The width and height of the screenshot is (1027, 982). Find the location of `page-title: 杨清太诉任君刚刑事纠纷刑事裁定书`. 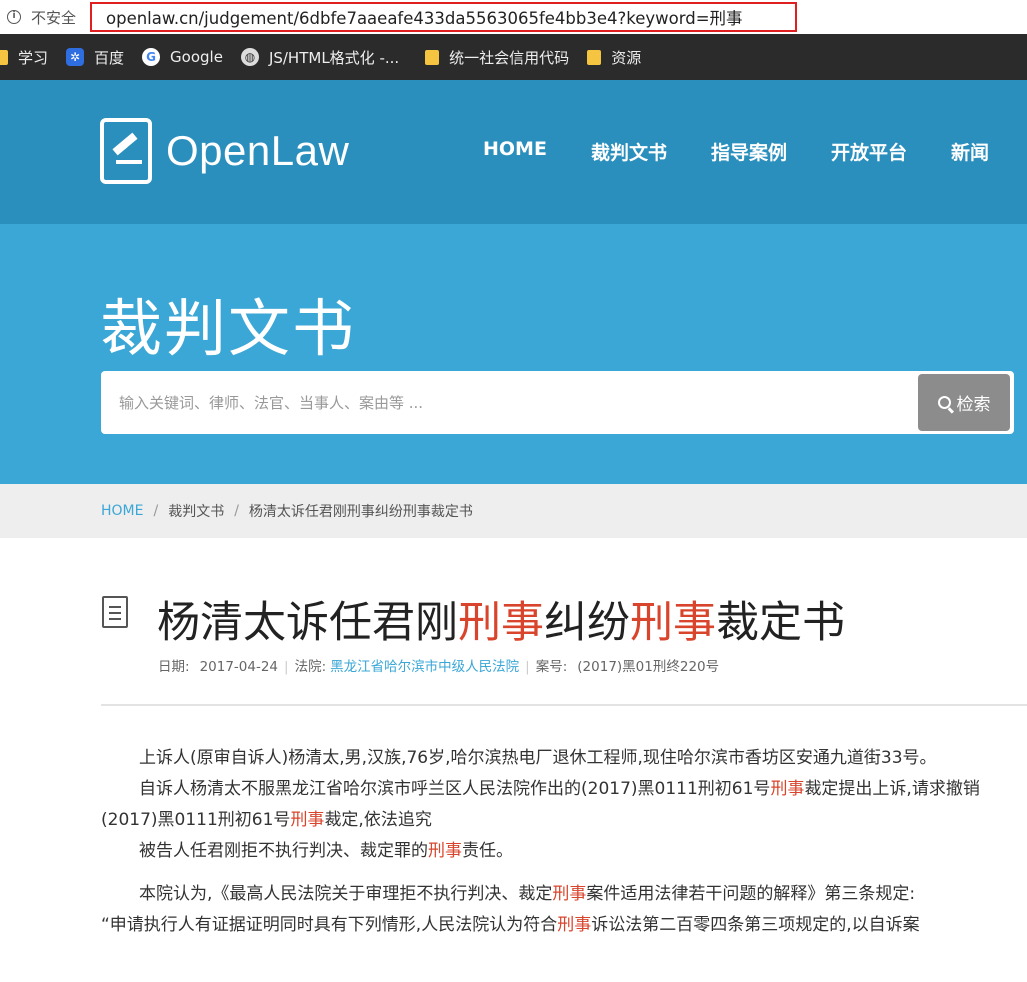

page-title: 杨清太诉任君刚刑事纠纷刑事裁定书 is located at coordinates (501, 619).